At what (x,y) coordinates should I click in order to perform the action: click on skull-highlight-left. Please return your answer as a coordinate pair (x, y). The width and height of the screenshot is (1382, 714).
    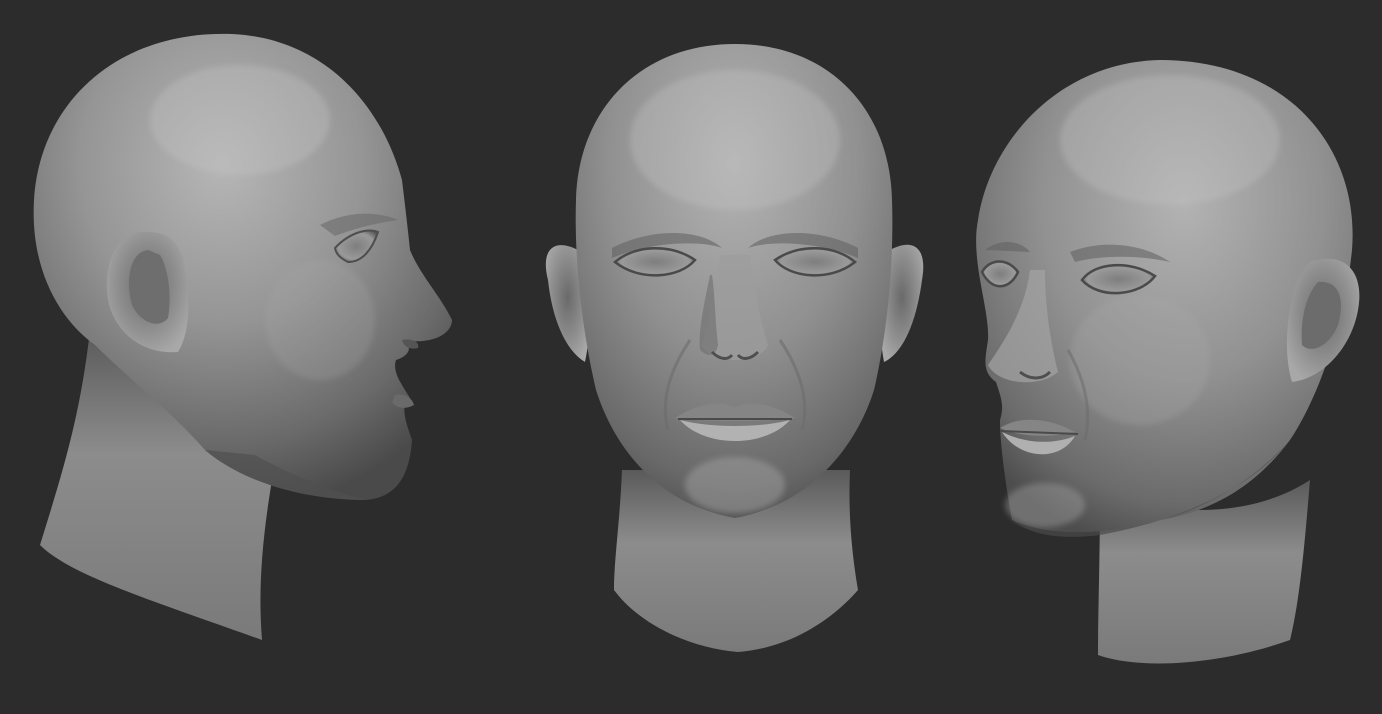
    Looking at the image, I should click on (240, 120).